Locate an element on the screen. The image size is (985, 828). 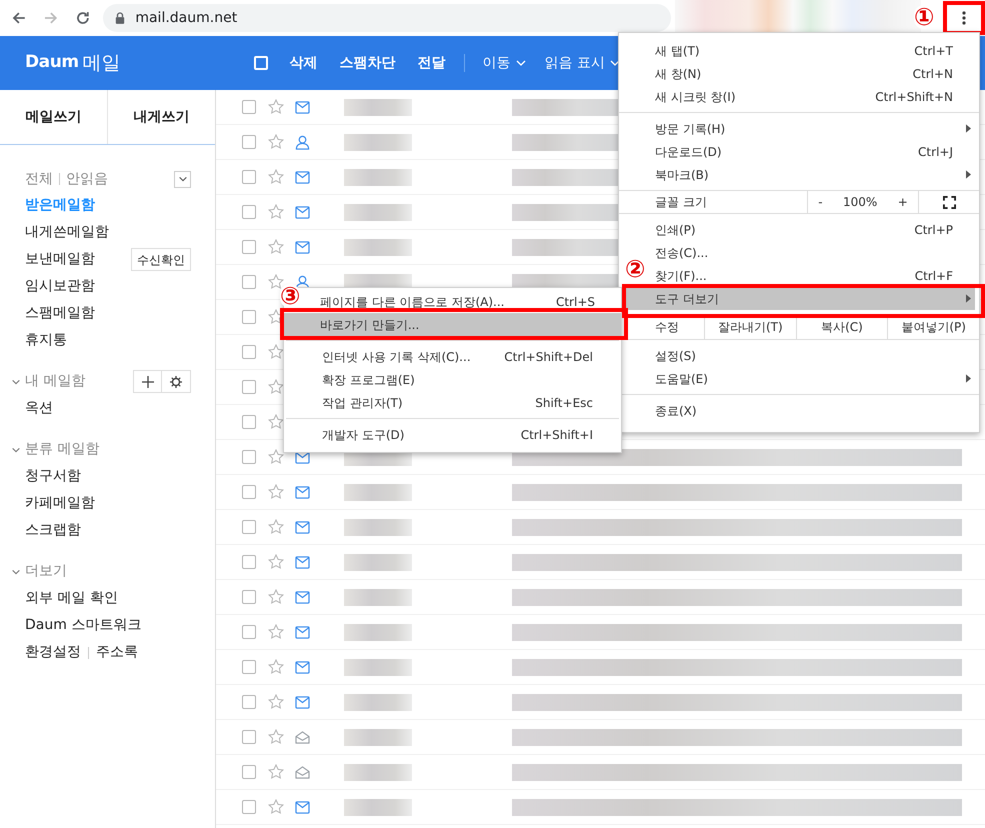
folder-link: 외부 메일 확인 is located at coordinates (71, 598).